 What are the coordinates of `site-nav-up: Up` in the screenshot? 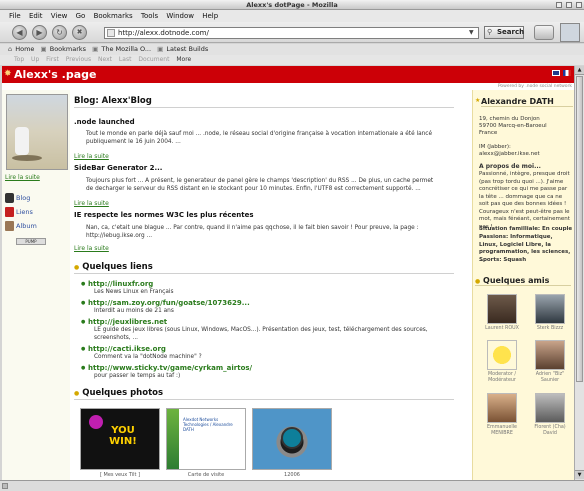 It's located at (35, 60).